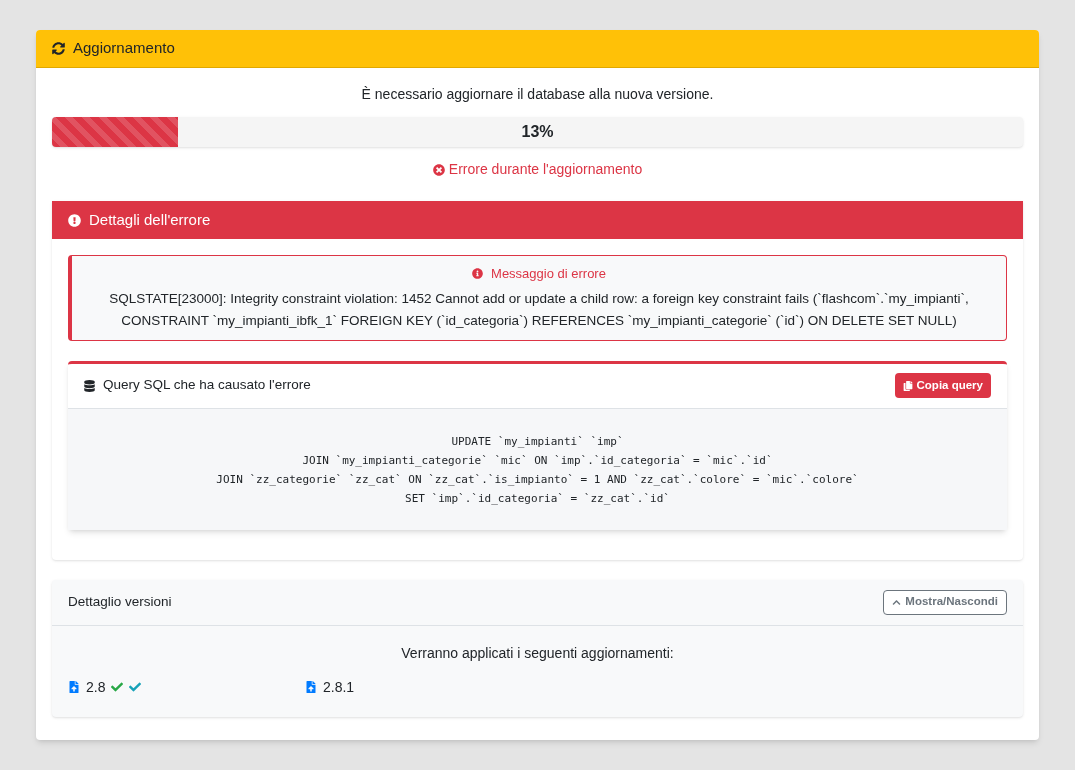  Describe the element at coordinates (124, 48) in the screenshot. I see `card-title: Aggiornamento` at that location.